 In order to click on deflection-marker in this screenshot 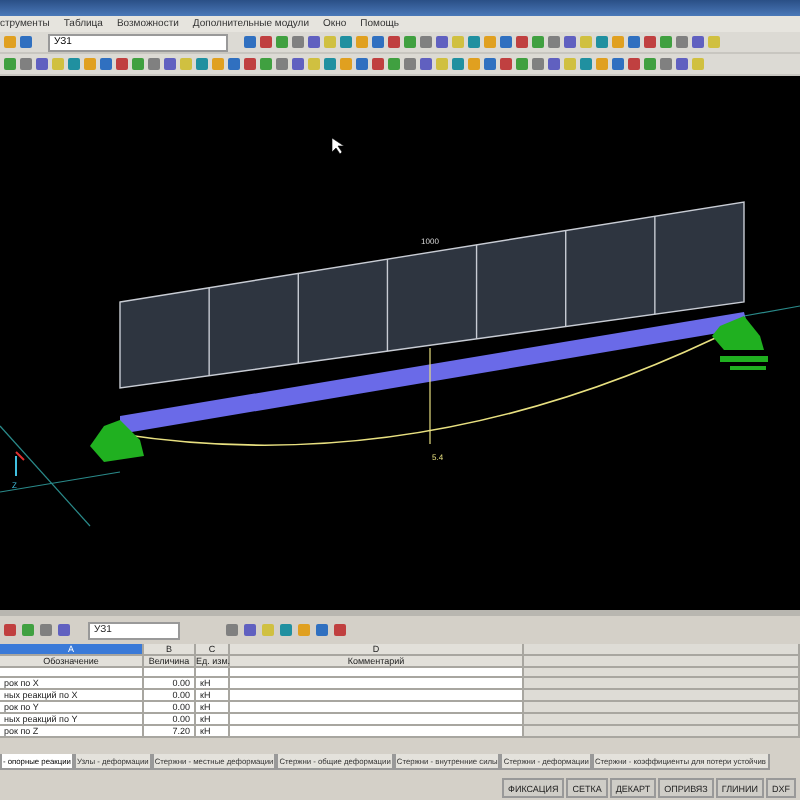, I will do `click(430, 396)`.